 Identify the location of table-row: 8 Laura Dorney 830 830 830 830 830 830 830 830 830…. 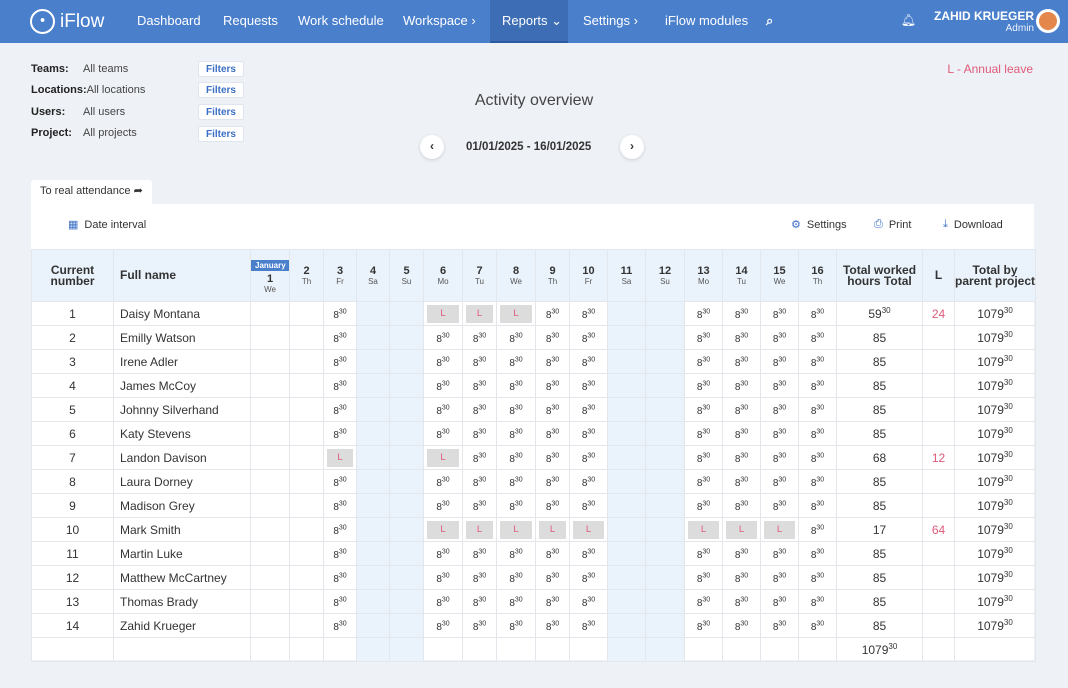
(533, 481).